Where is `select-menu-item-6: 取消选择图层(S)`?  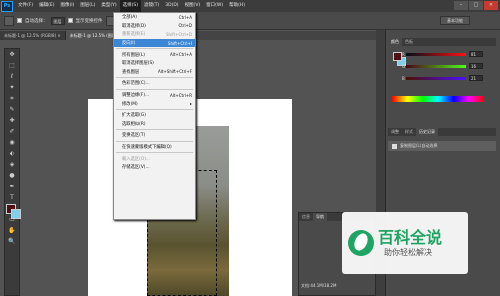
select-menu-item-6: 取消选择图层(S) is located at coordinates (154, 63).